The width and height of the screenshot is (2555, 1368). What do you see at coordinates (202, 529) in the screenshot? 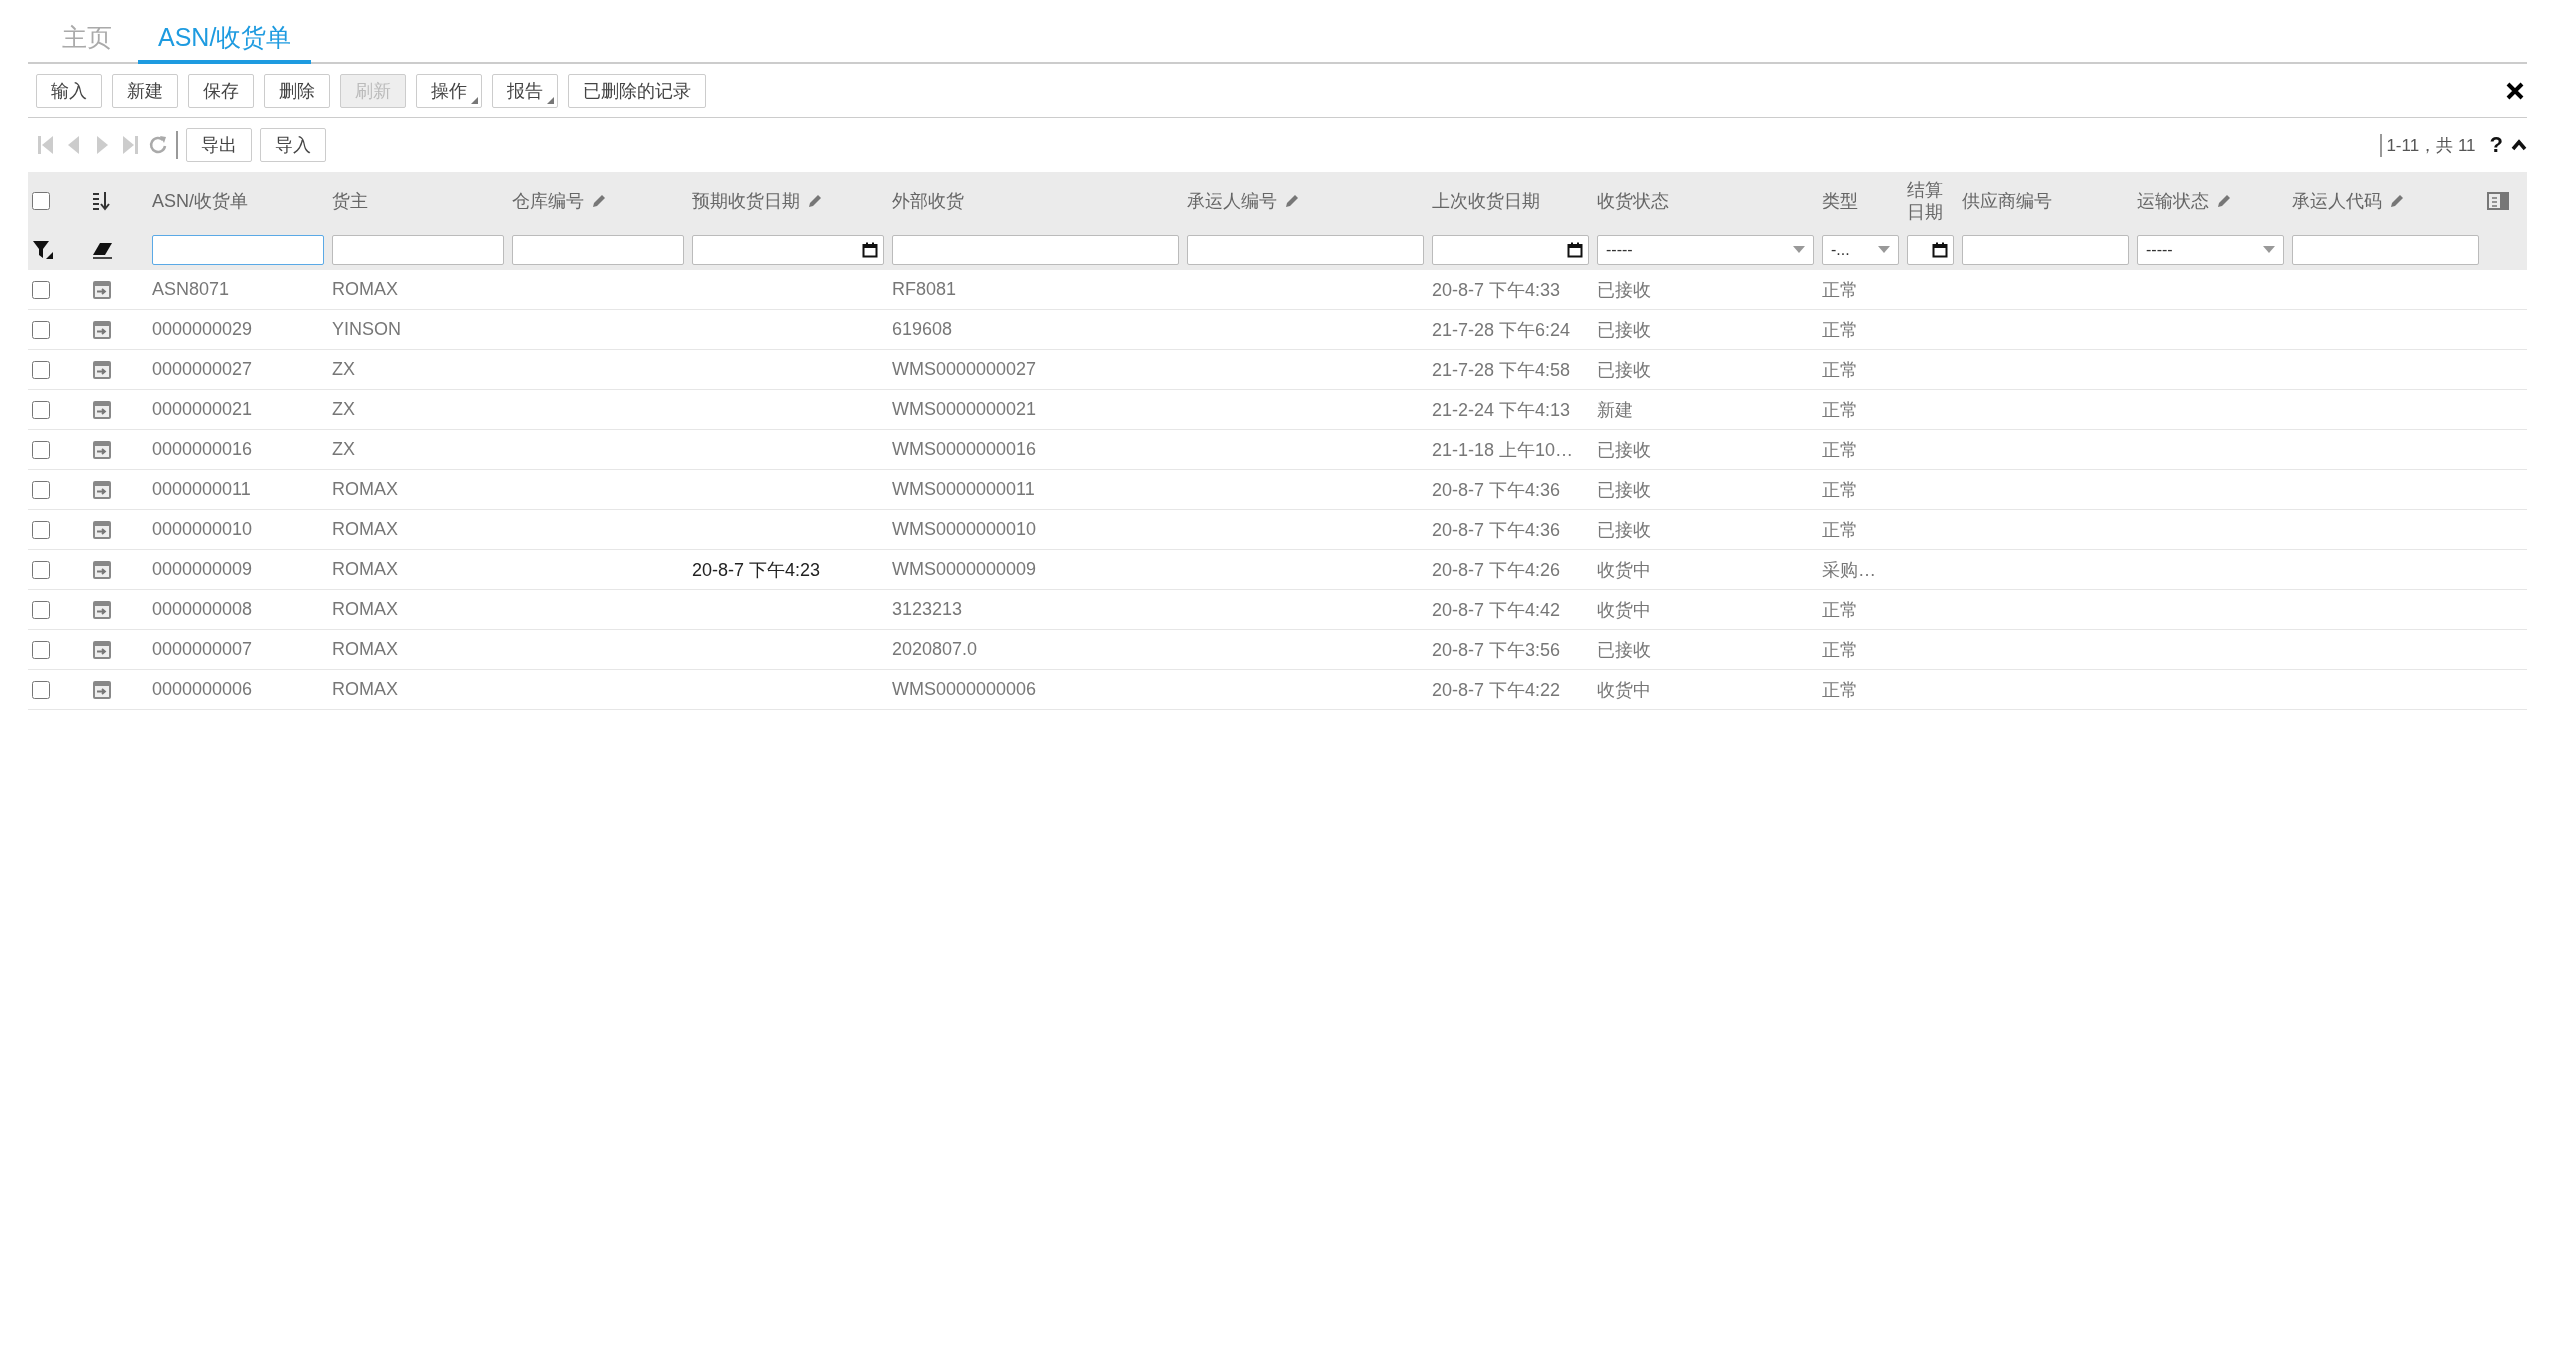
I see `table-cell: 0000000010` at bounding box center [202, 529].